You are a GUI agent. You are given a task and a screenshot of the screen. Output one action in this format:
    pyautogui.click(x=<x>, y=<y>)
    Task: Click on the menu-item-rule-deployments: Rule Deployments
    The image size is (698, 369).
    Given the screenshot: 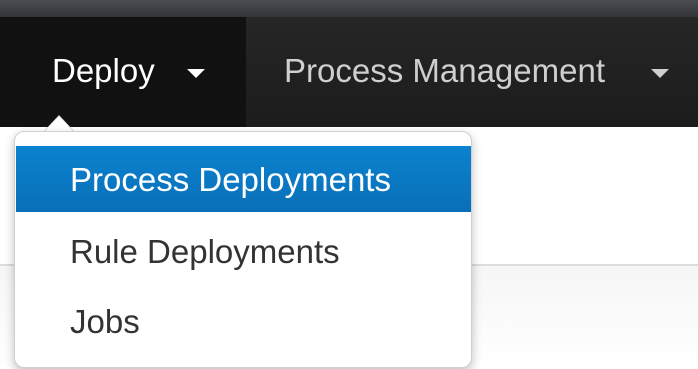 What is the action you would take?
    pyautogui.click(x=243, y=251)
    